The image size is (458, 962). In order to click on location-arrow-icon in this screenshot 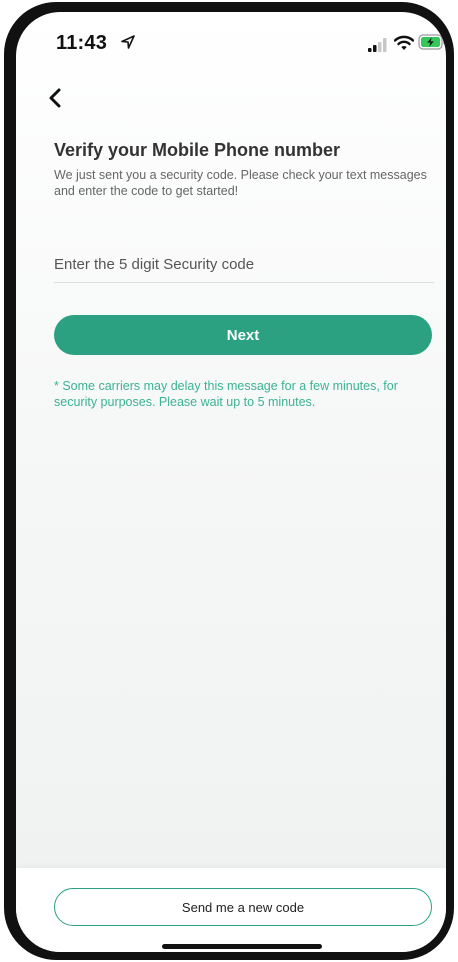, I will do `click(128, 42)`.